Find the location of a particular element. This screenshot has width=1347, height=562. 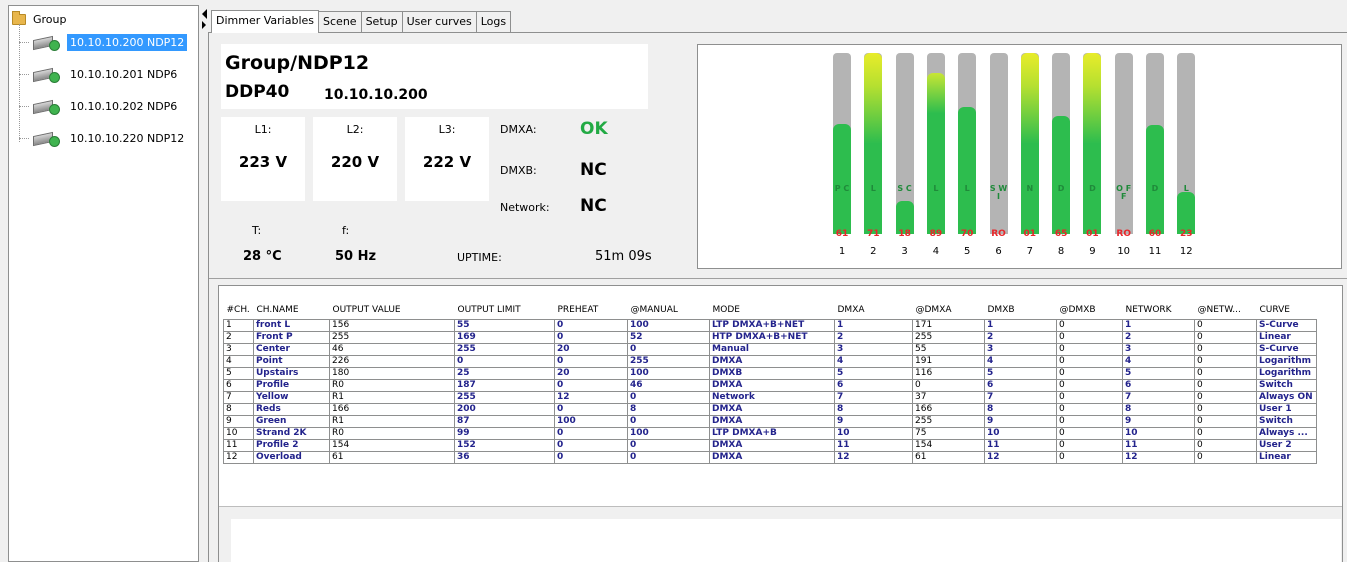

table-row: 6 Profile R0 187 0 46 DMXA 6 0 6 0 6 0 Switch is located at coordinates (770, 385).